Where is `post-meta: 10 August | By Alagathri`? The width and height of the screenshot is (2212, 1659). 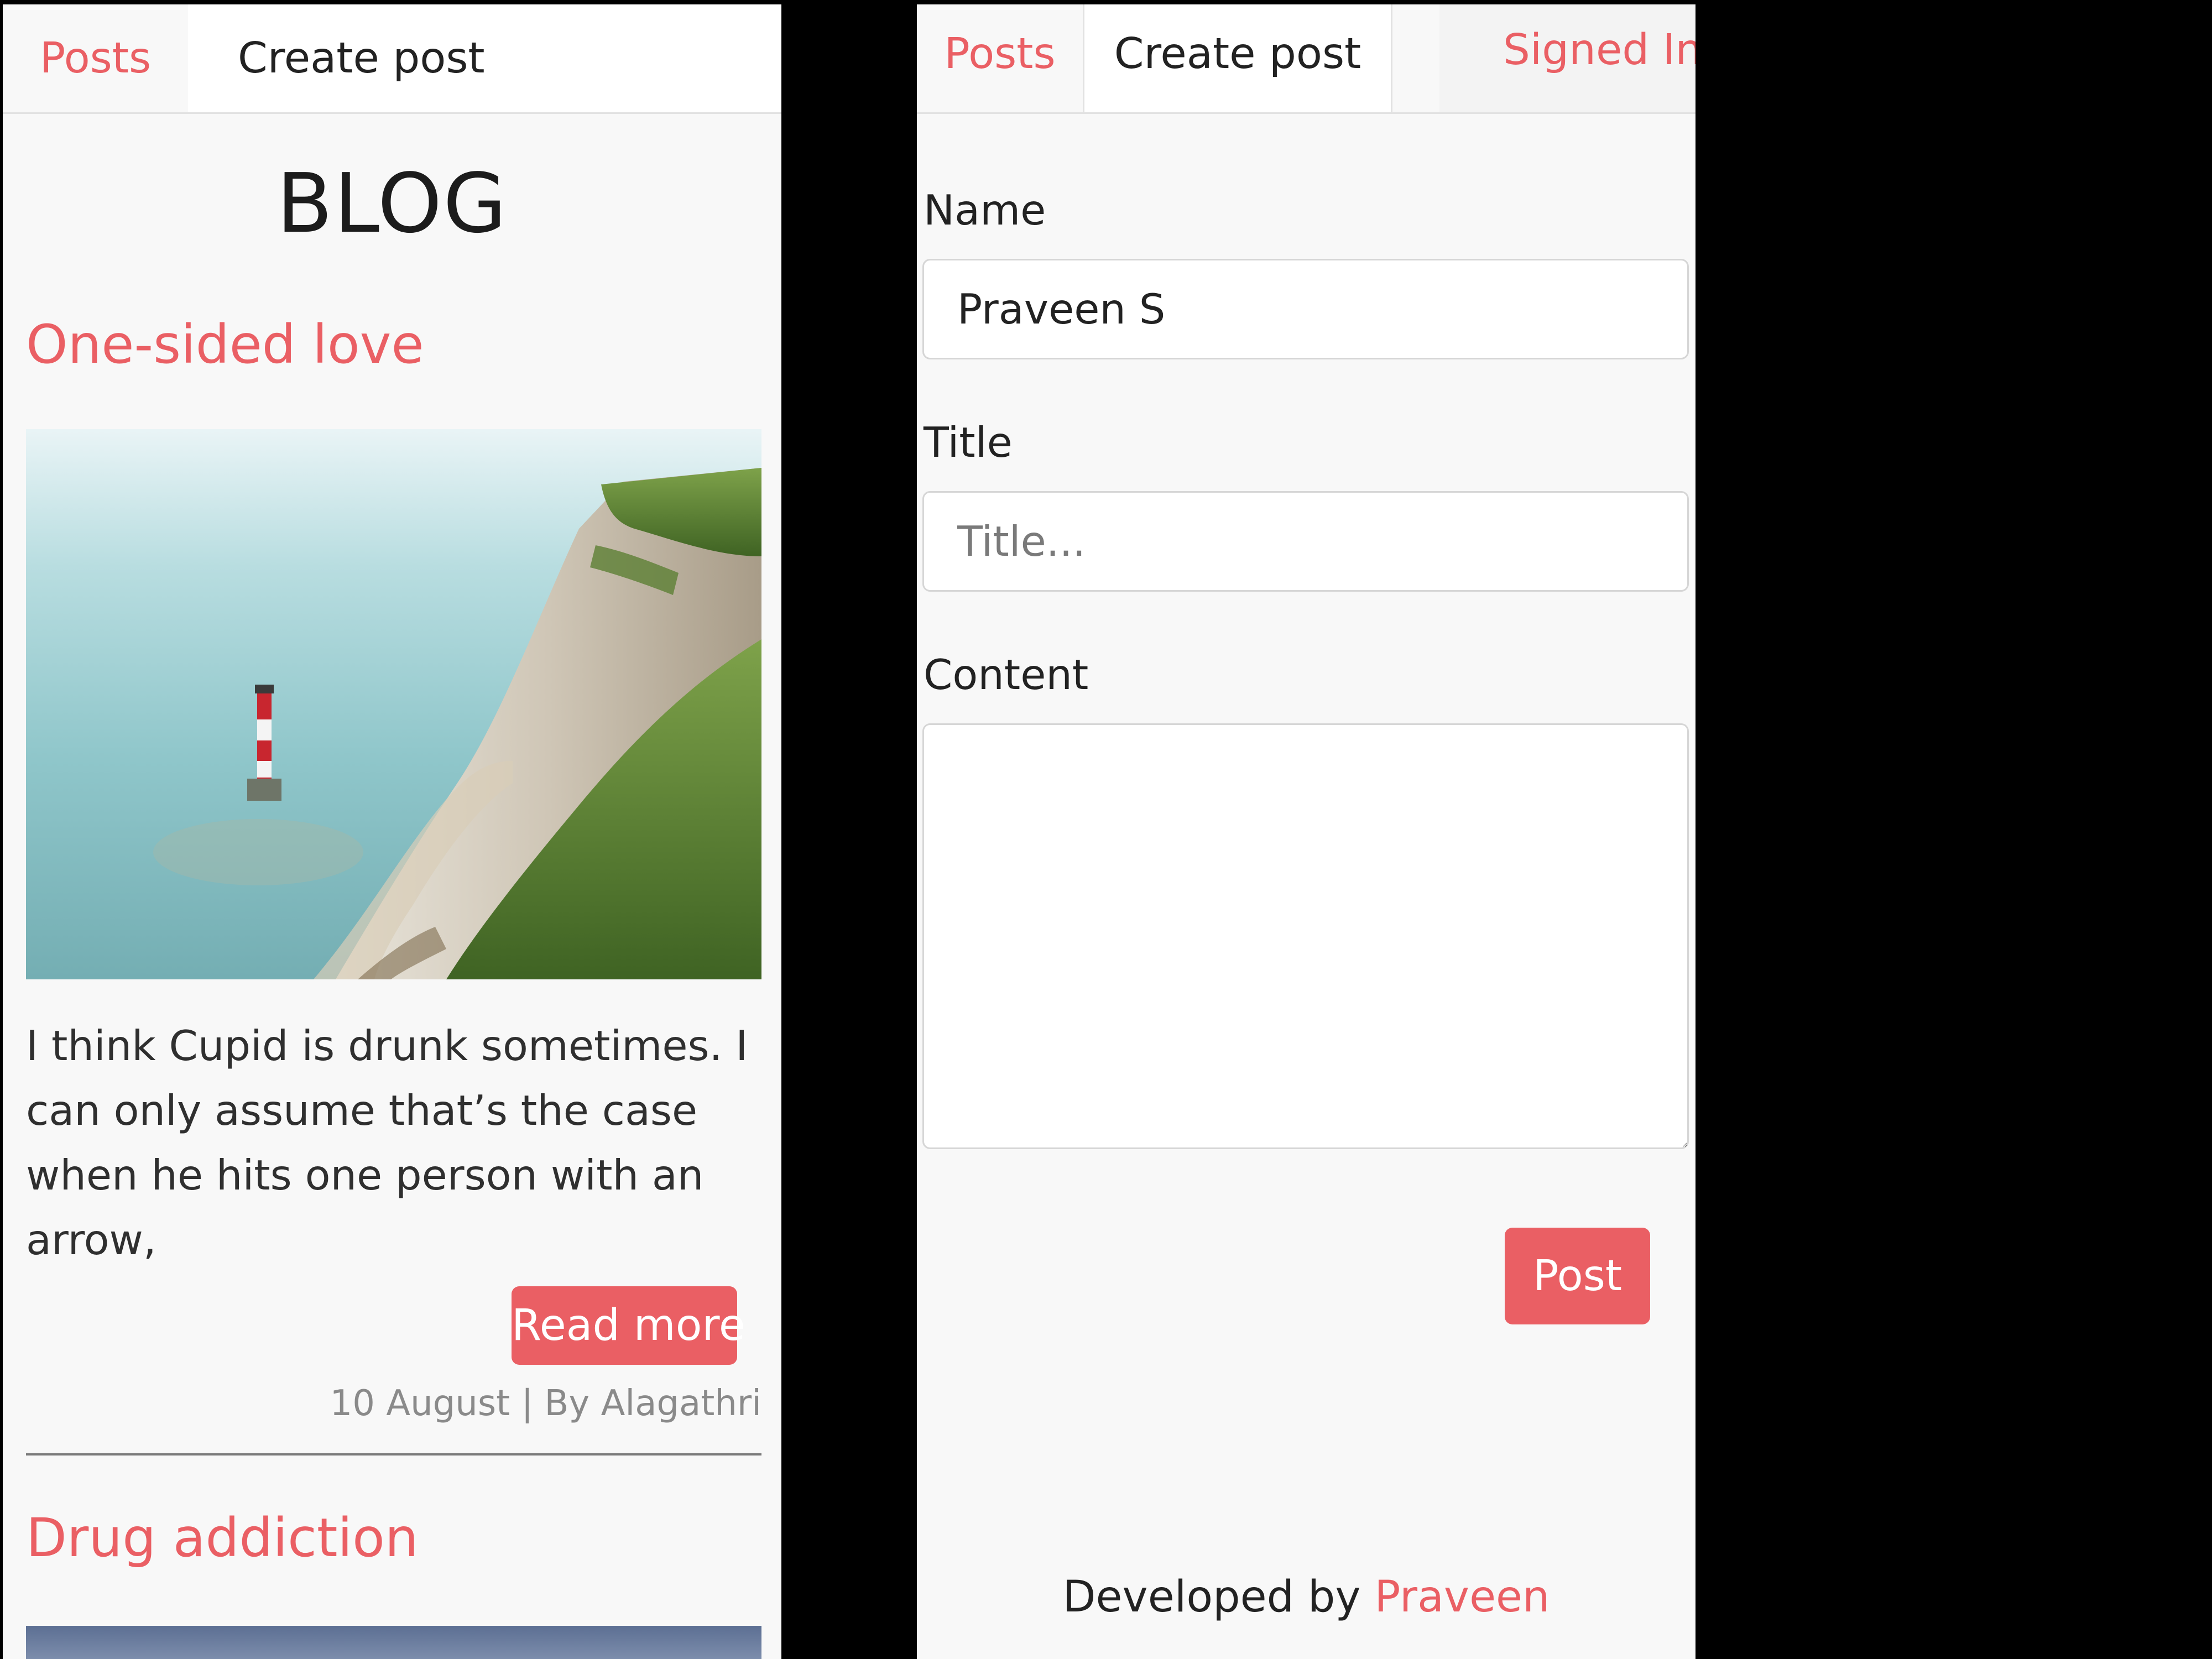
post-meta: 10 August | By Alagathri is located at coordinates (546, 1404).